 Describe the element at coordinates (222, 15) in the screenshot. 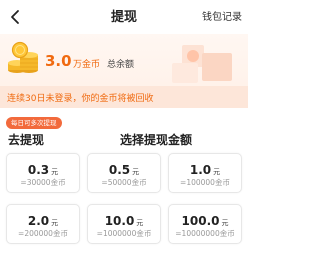

I see `wallet-record-link: 钱包记录` at that location.